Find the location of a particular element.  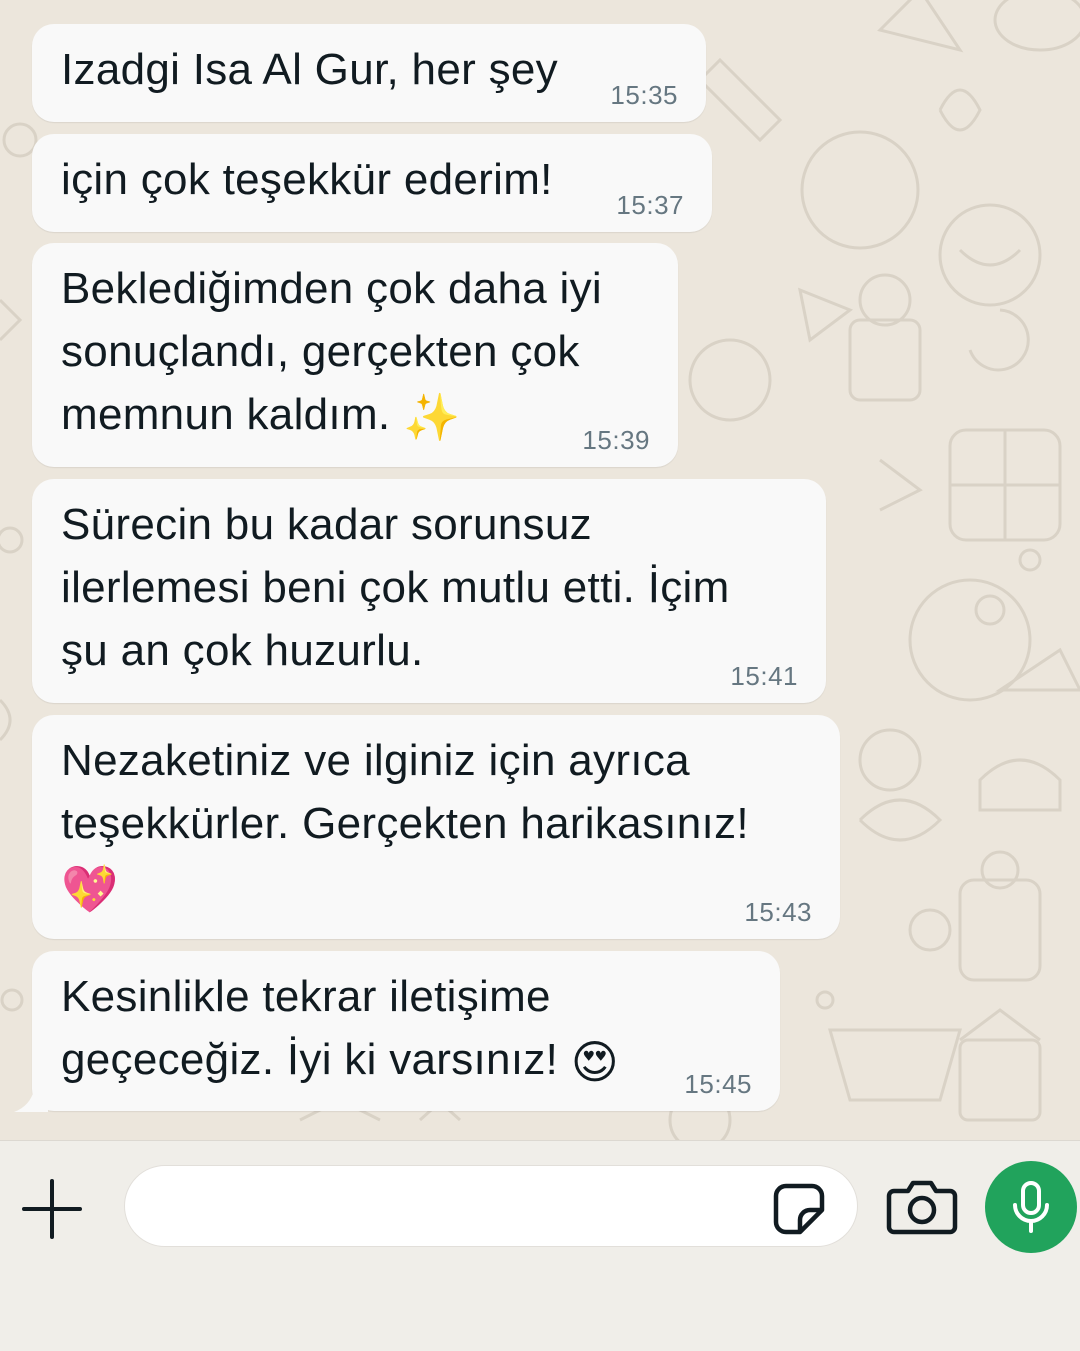

message-input is located at coordinates (491, 1206).